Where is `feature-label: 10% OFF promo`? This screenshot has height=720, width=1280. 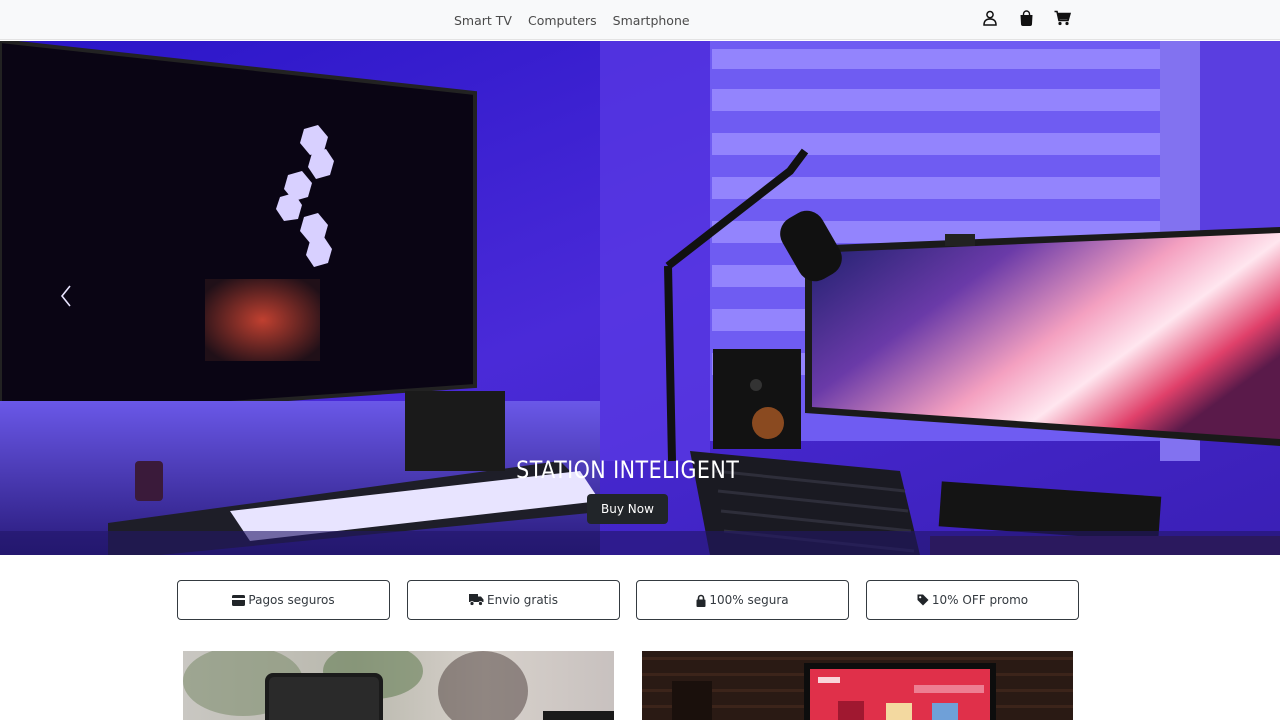 feature-label: 10% OFF promo is located at coordinates (980, 600).